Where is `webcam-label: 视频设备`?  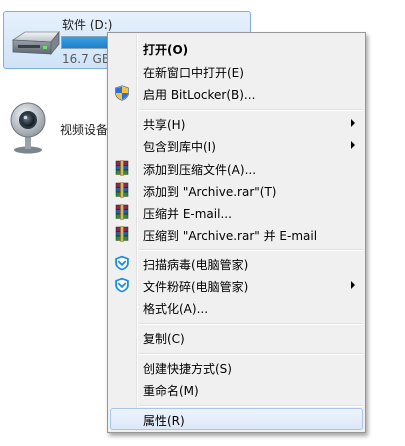
webcam-label: 视频设备 is located at coordinates (84, 130).